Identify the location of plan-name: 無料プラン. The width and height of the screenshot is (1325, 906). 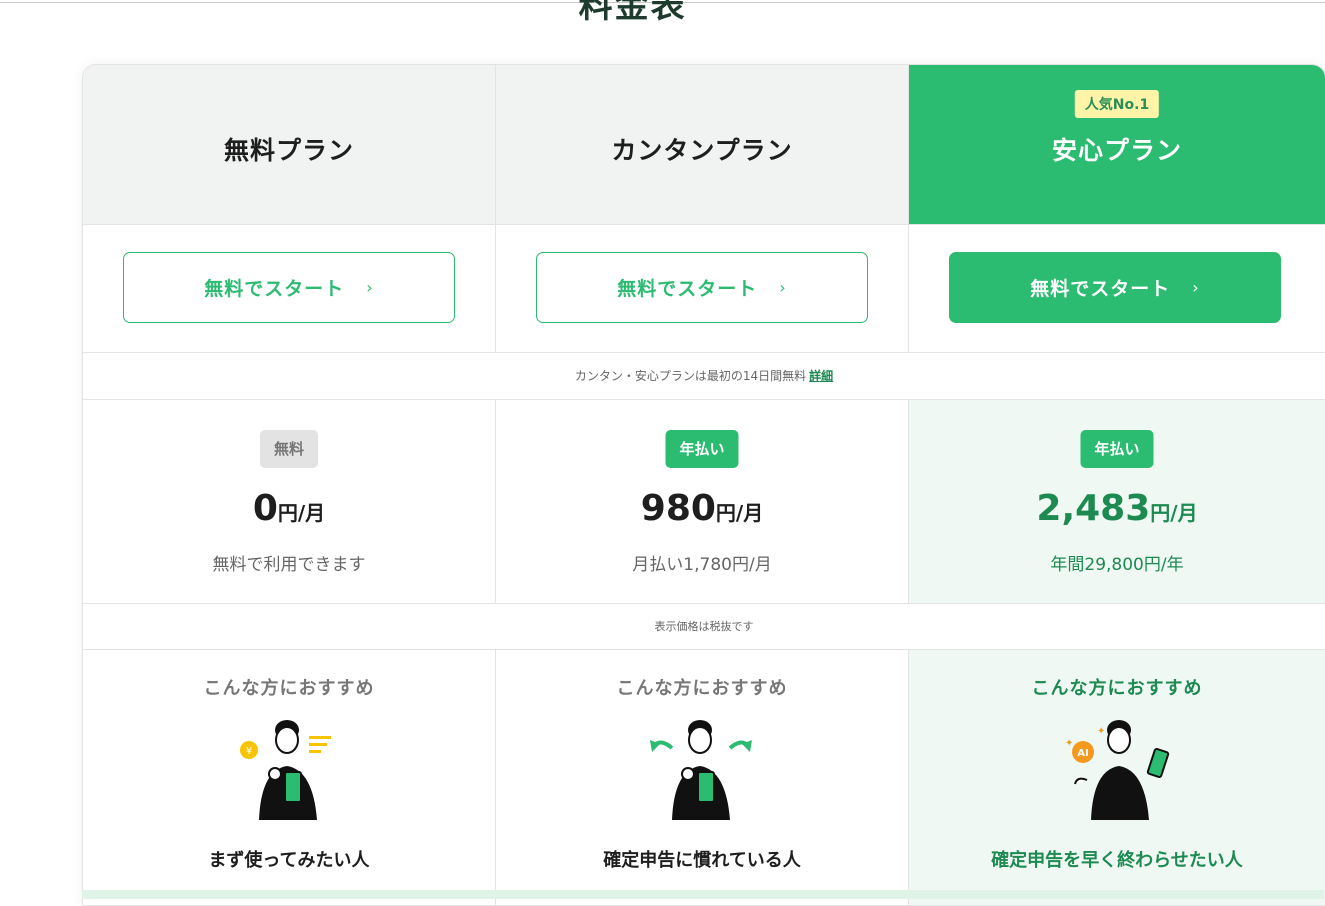
(288, 150).